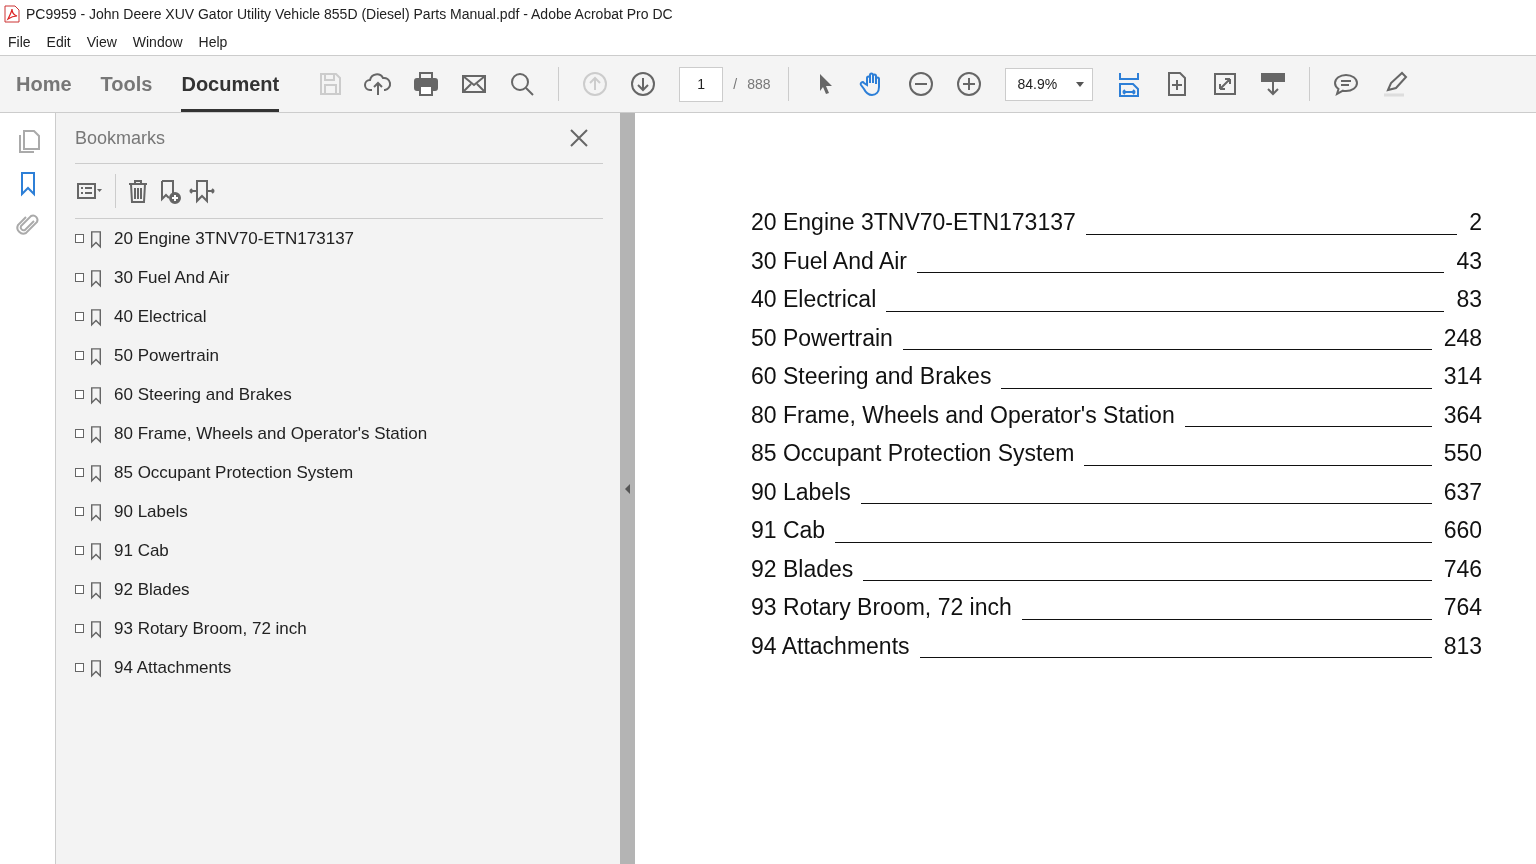  What do you see at coordinates (830, 646) in the screenshot?
I see `toc-title: 94 Attachments` at bounding box center [830, 646].